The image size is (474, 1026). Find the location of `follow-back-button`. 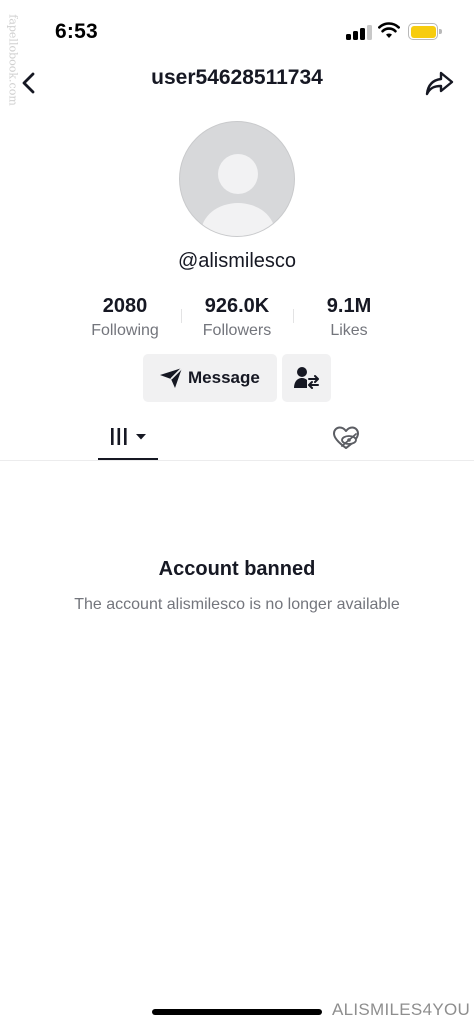

follow-back-button is located at coordinates (306, 378).